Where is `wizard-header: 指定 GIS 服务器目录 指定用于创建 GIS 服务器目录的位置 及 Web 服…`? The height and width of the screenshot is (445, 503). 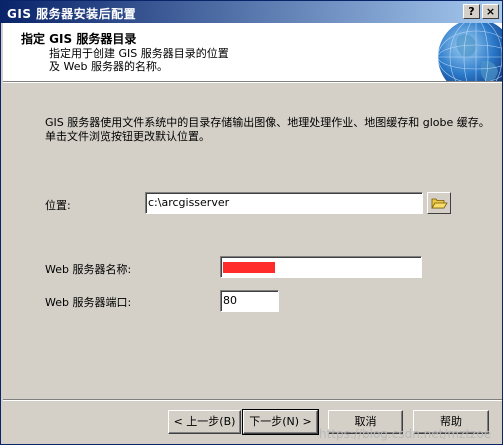 wizard-header: 指定 GIS 服务器目录 指定用于创建 GIS 服务器目录的位置 及 Web 服… is located at coordinates (252, 52).